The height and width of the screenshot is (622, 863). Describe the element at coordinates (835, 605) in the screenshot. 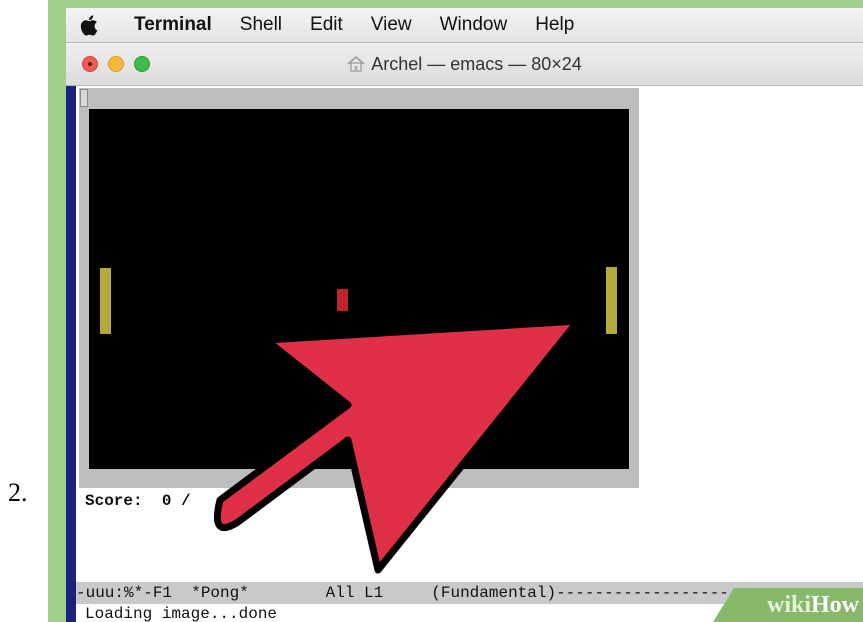

I see `watermark-how: How` at that location.